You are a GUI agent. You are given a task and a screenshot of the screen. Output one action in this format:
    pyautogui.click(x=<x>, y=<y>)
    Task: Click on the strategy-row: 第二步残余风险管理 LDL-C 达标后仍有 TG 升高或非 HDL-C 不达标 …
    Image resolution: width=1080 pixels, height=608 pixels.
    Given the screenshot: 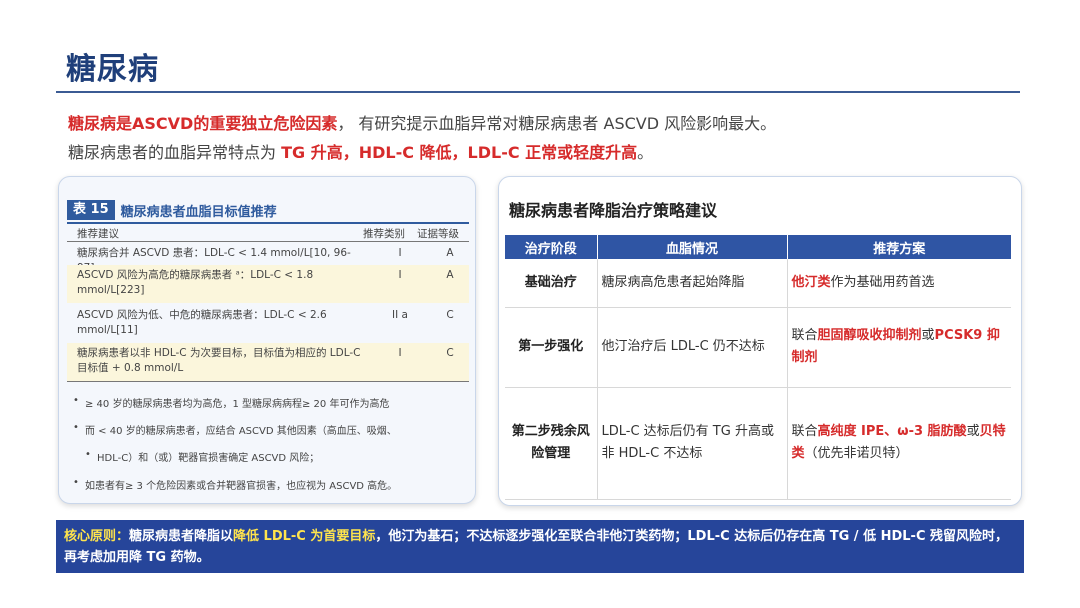 What is the action you would take?
    pyautogui.click(x=758, y=443)
    